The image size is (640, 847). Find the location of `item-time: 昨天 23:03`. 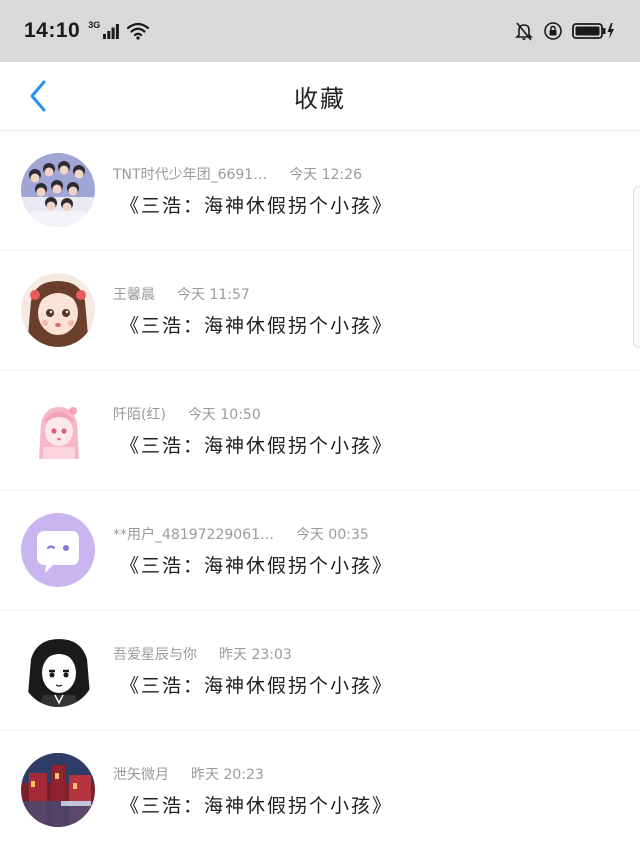

item-time: 昨天 23:03 is located at coordinates (255, 655).